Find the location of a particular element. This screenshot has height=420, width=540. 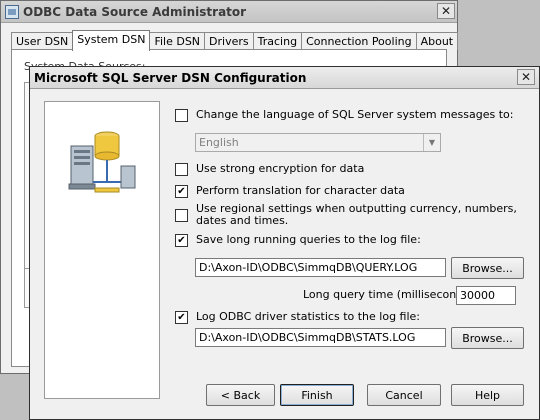

odbc-window-title: ODBC Data Source Administrator is located at coordinates (135, 11).